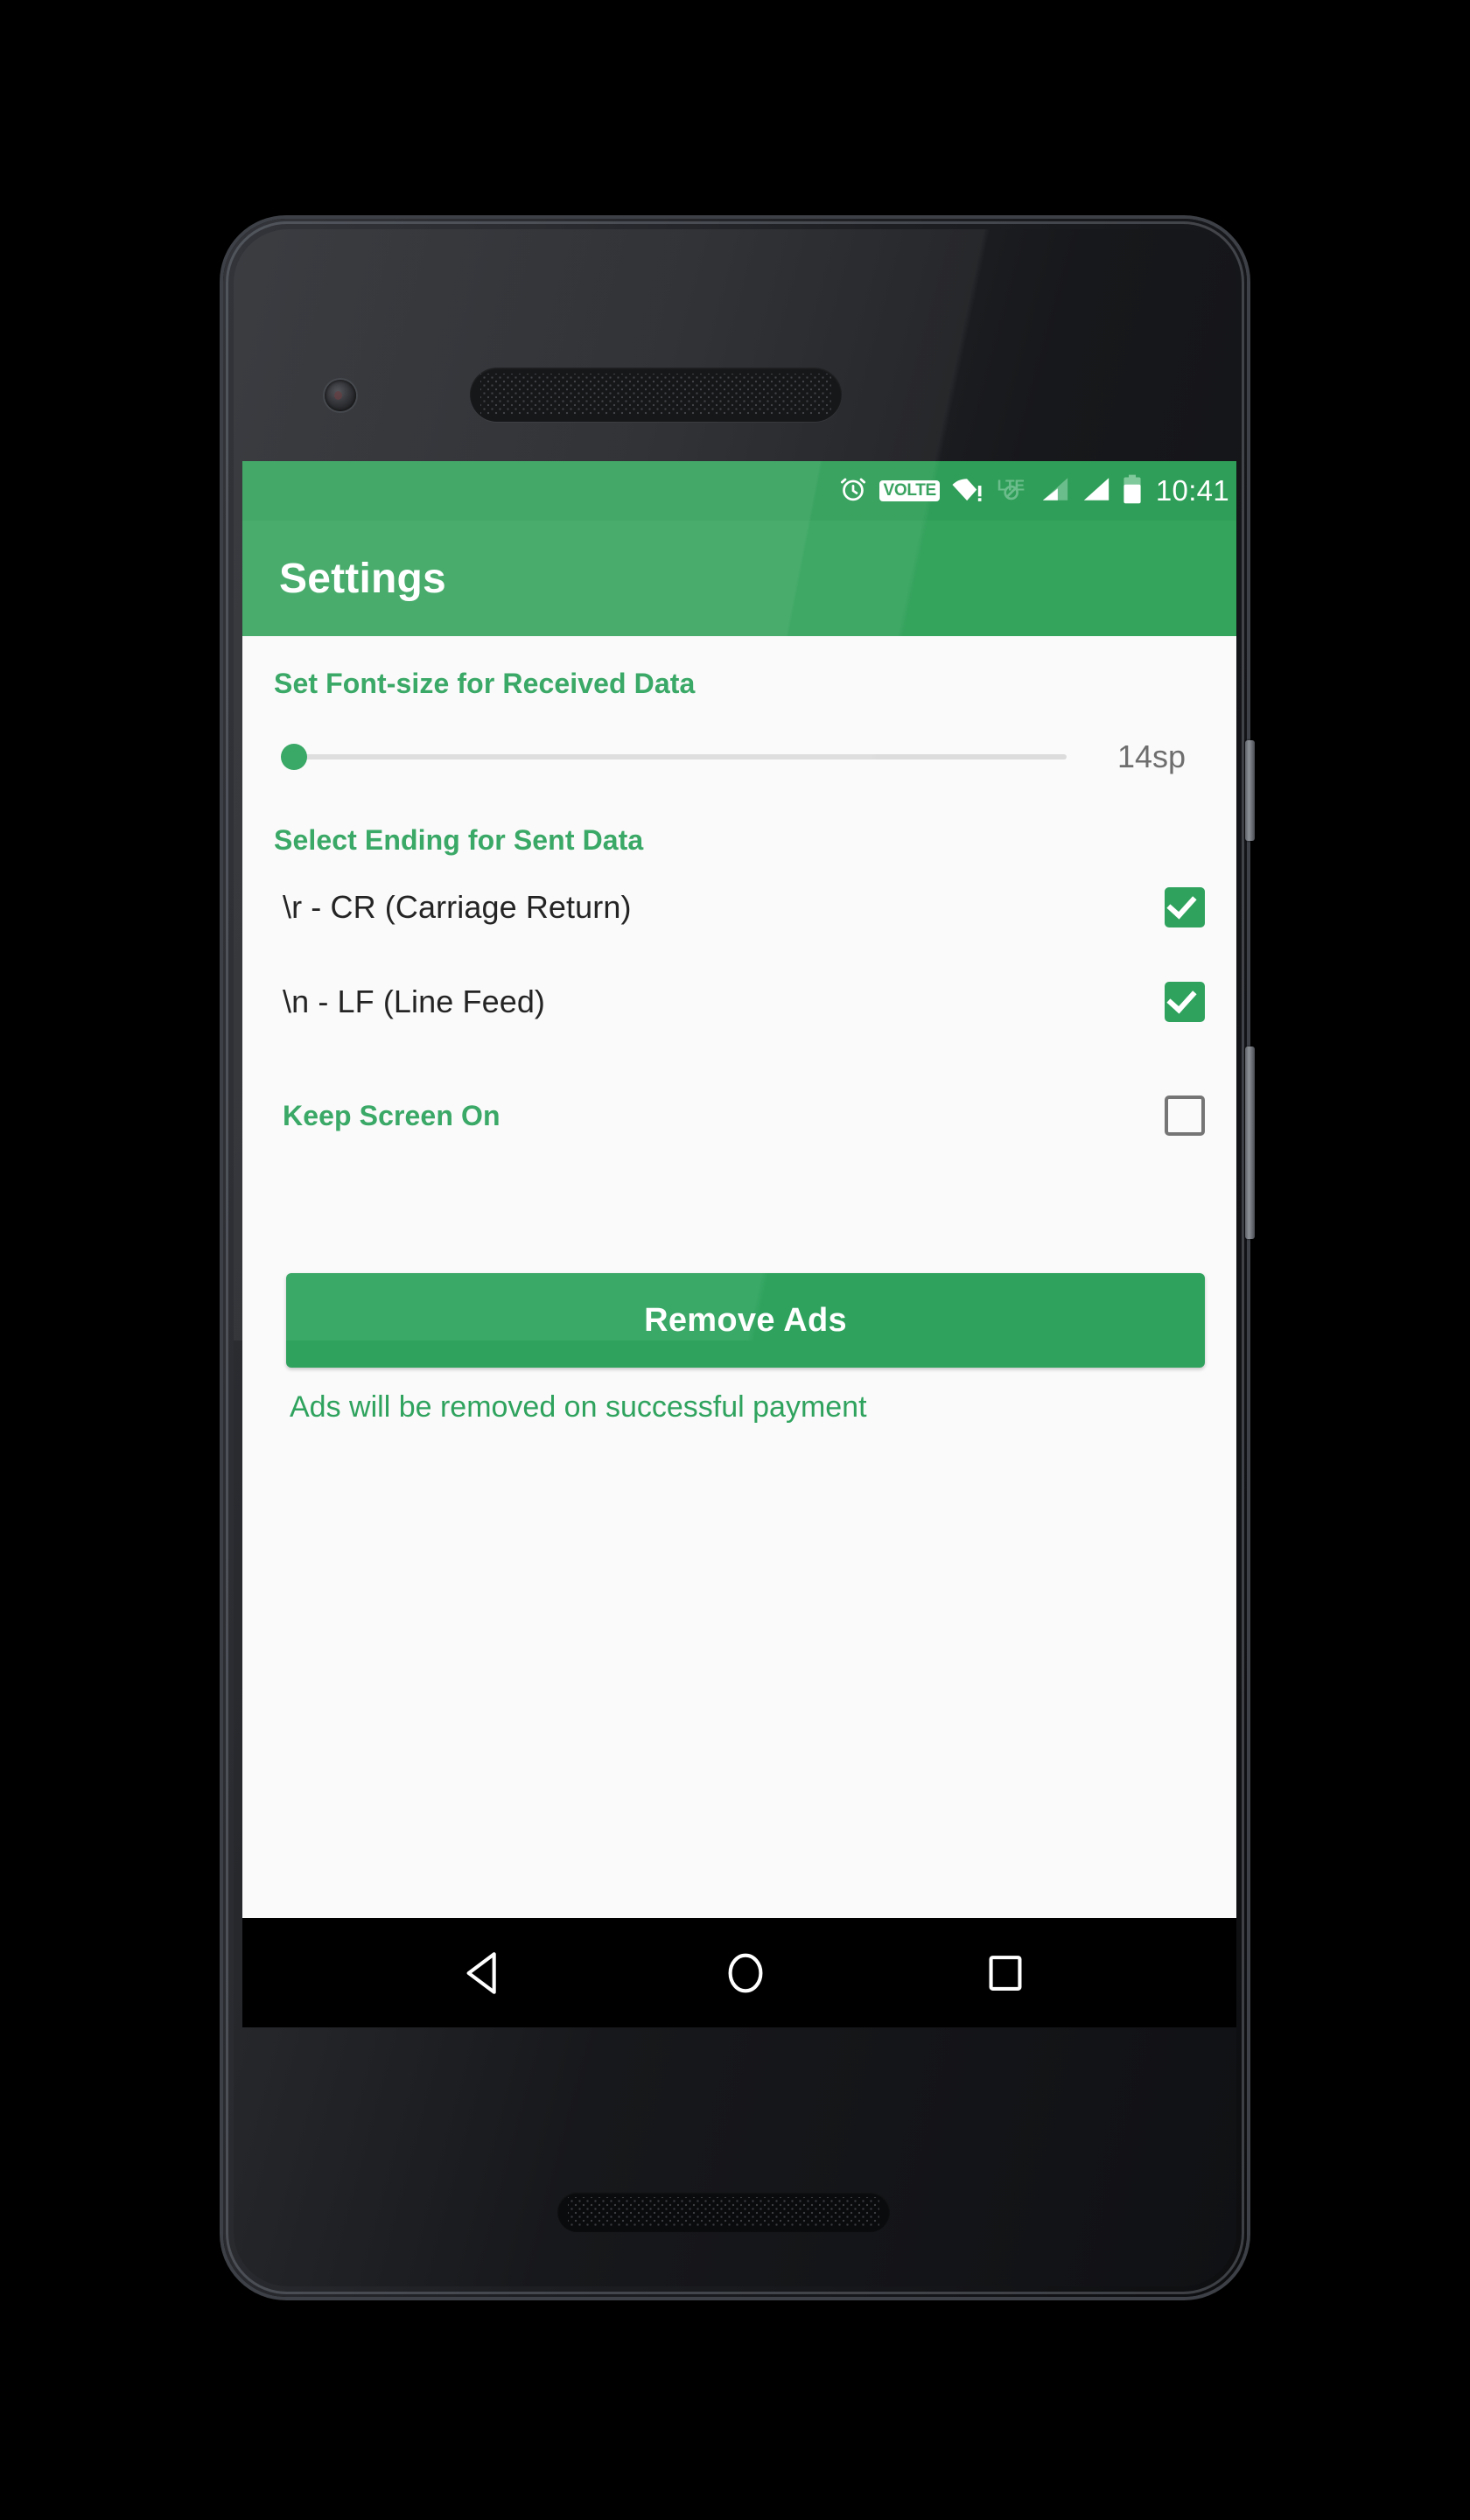  What do you see at coordinates (1055, 491) in the screenshot?
I see `signal-sim1-icon` at bounding box center [1055, 491].